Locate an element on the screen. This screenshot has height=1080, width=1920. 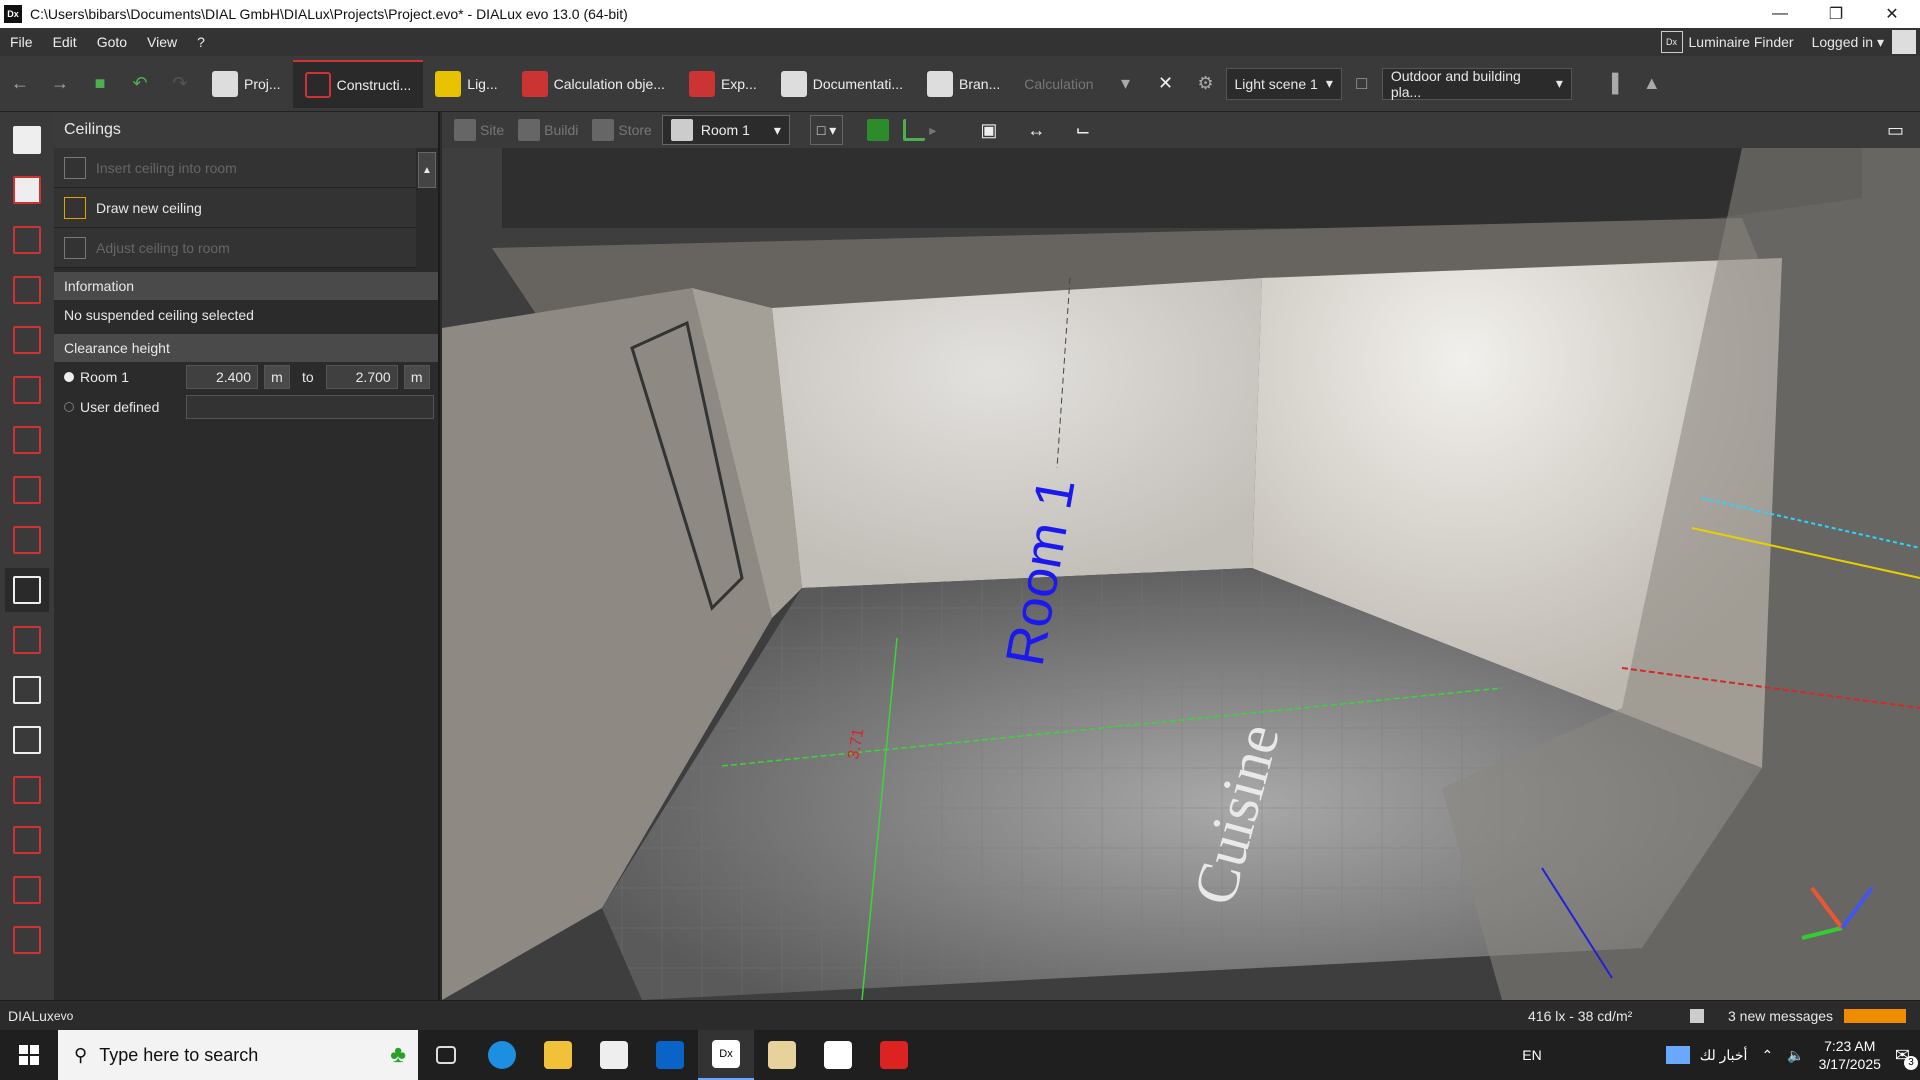
room-radio-row: Room 1 2.400 m to 2.700 m is located at coordinates (246, 377).